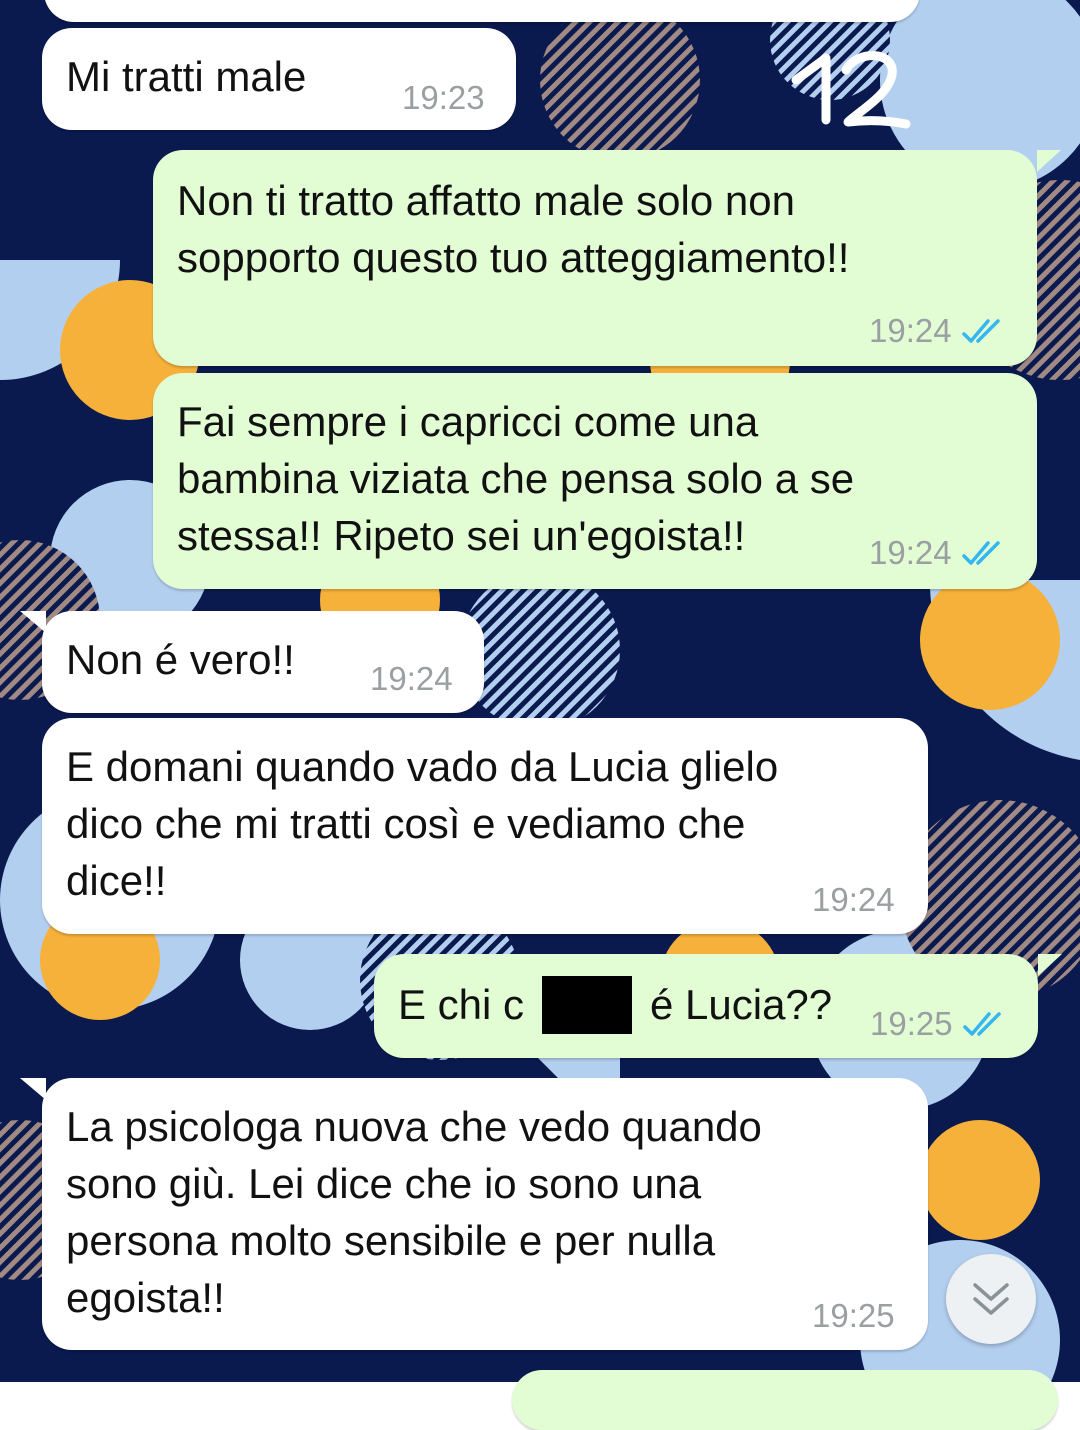  Describe the element at coordinates (414, 1126) in the screenshot. I see `message-text-line: La psicologa nuova che vedo quando` at that location.